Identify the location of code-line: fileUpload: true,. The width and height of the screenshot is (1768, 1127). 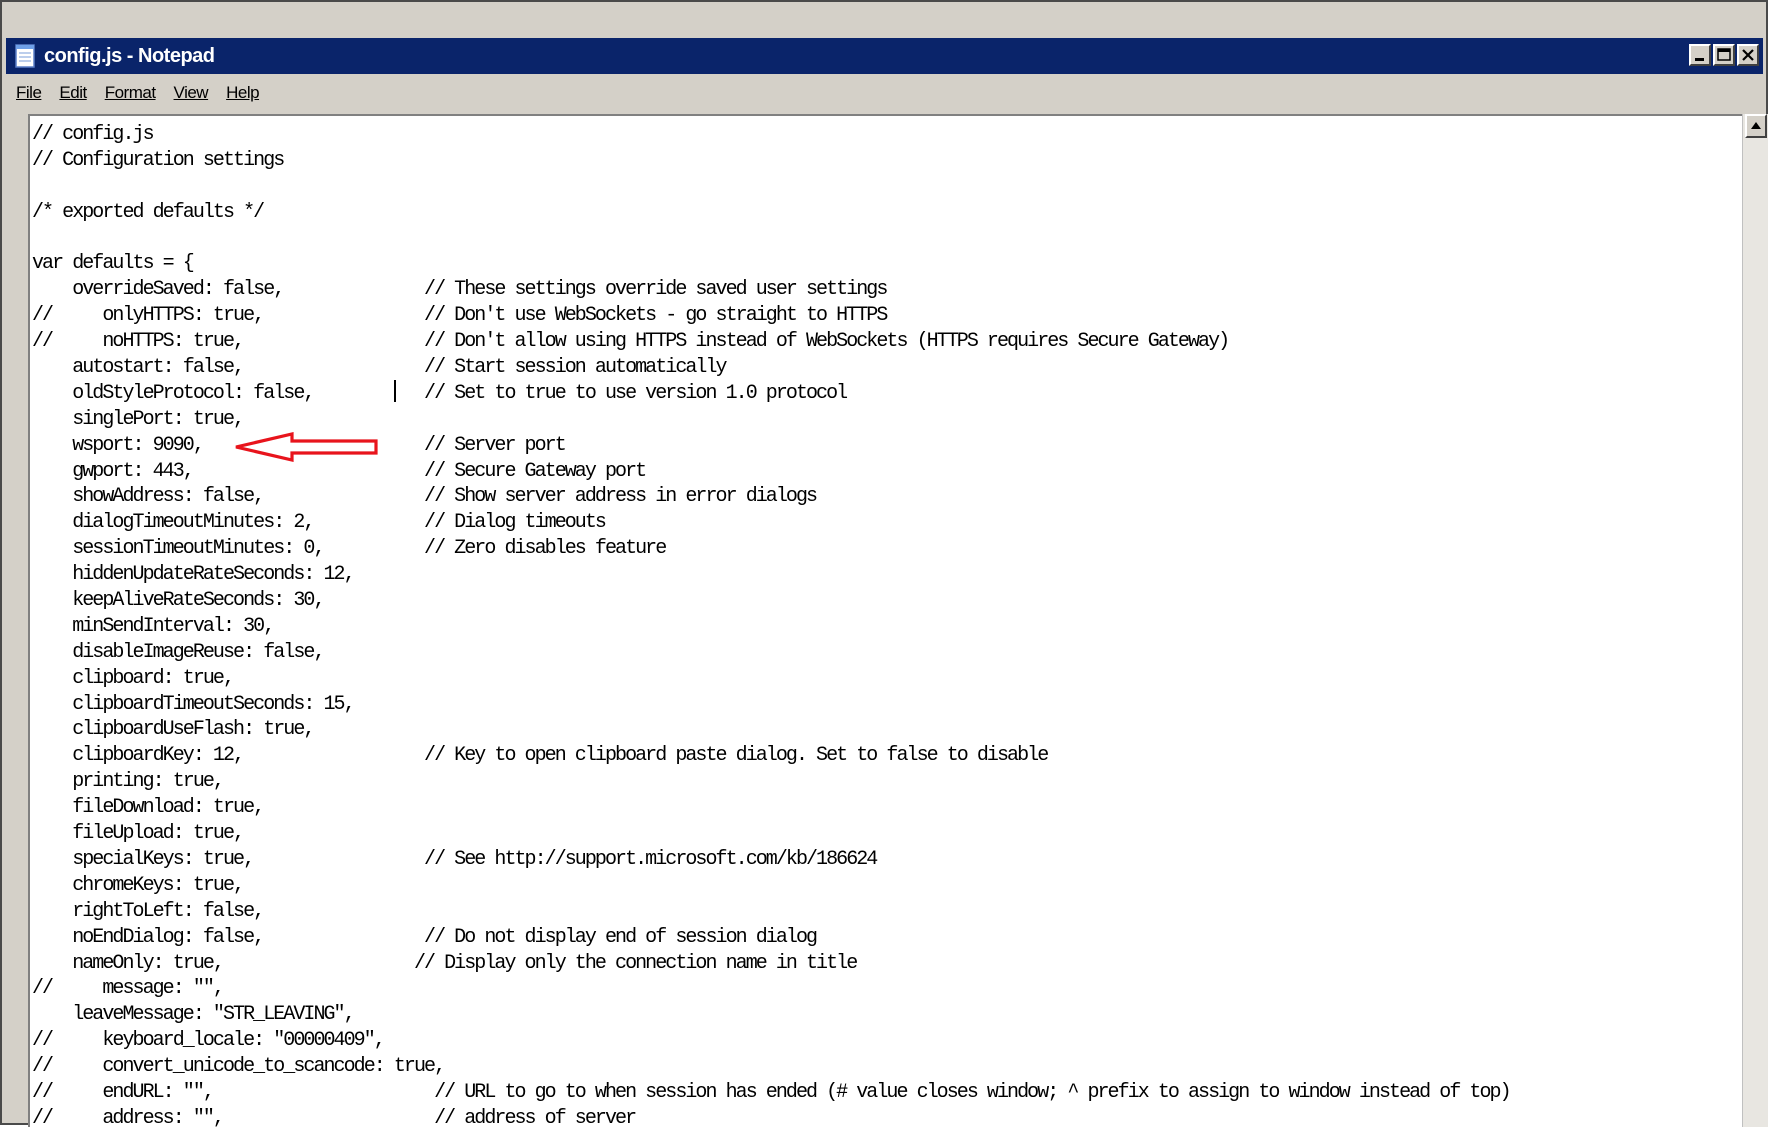
(138, 834).